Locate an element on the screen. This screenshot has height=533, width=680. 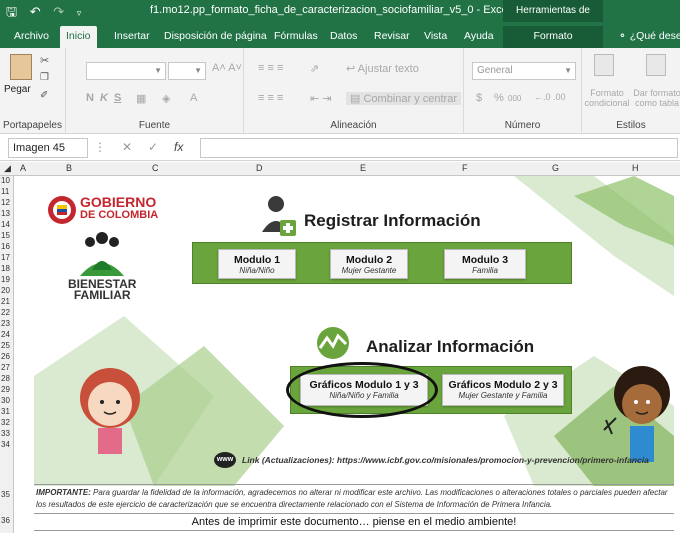
row-header: 23 is located at coordinates (5, 323).